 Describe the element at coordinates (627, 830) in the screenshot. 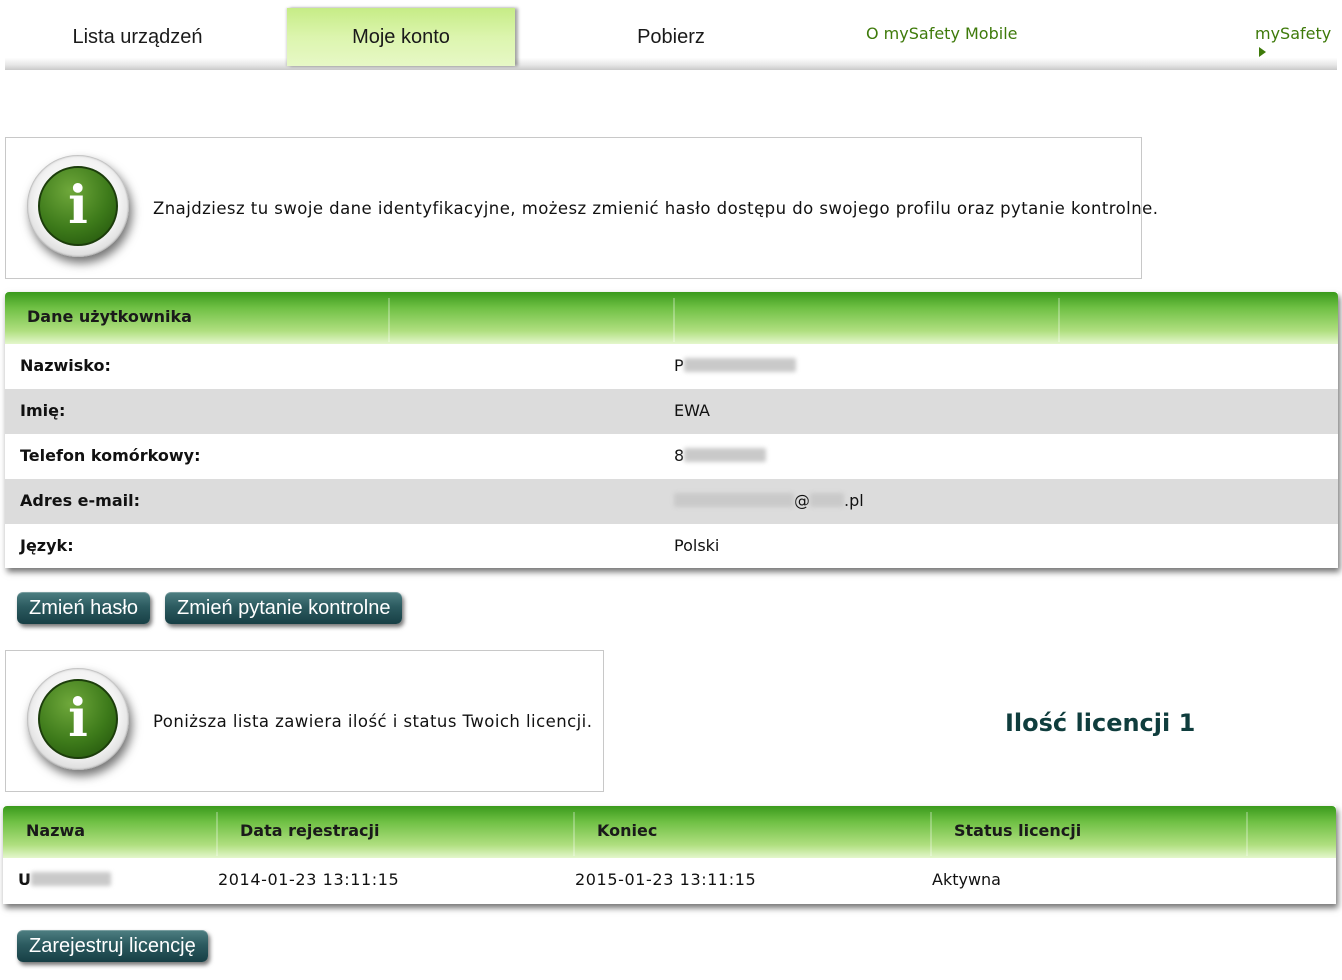

I see `column-header-end: Koniec` at that location.